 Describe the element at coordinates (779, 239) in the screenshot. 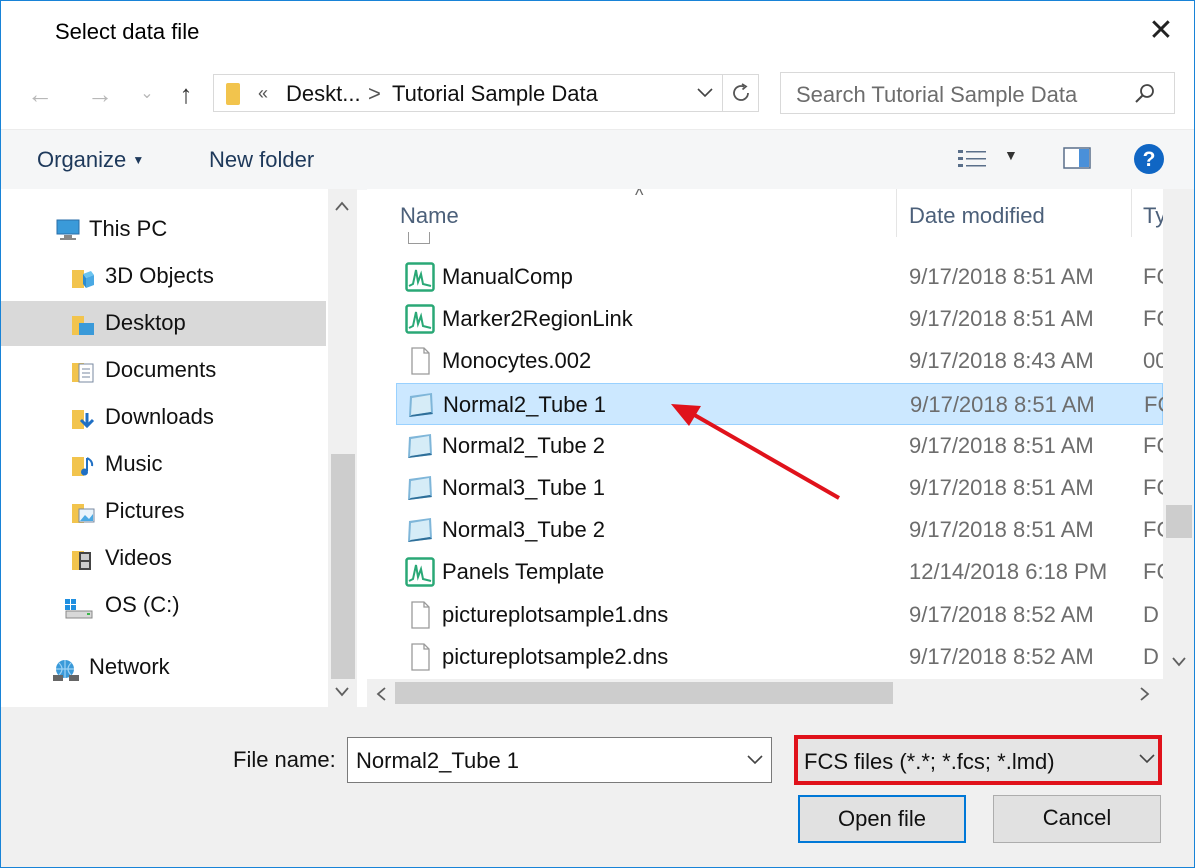

I see `list-item-partial` at that location.